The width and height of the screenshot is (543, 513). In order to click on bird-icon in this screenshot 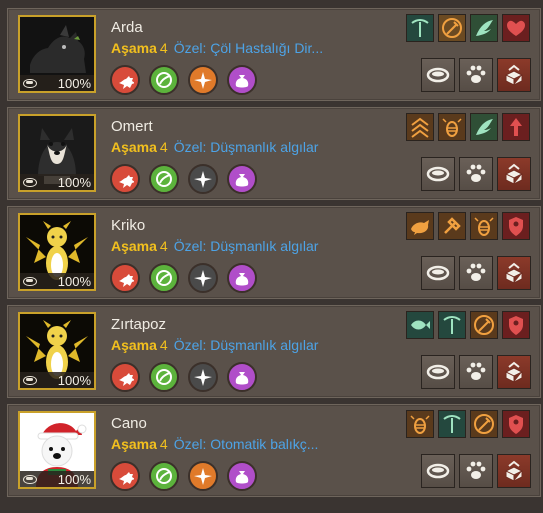, I will do `click(420, 226)`.